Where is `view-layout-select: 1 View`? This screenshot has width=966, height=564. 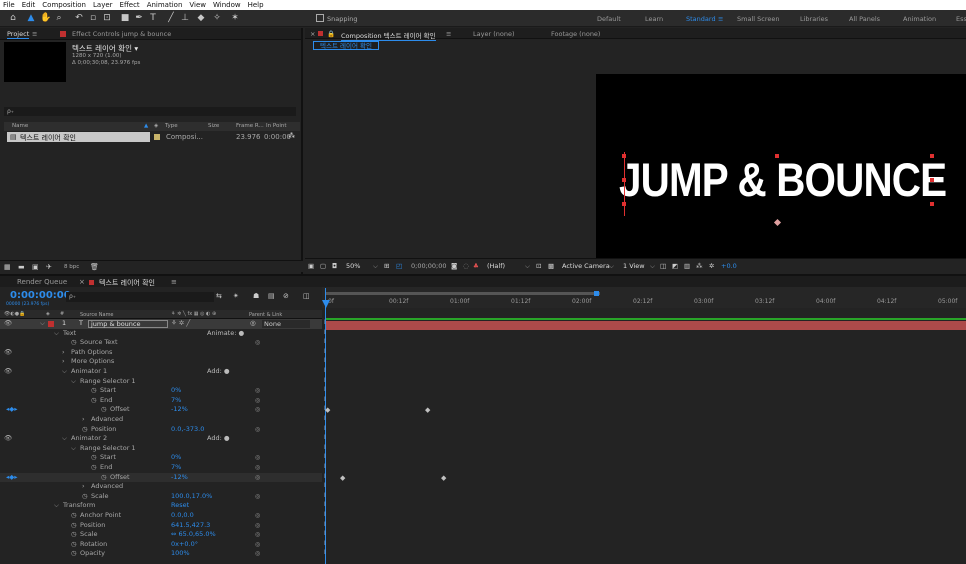 view-layout-select: 1 View is located at coordinates (634, 266).